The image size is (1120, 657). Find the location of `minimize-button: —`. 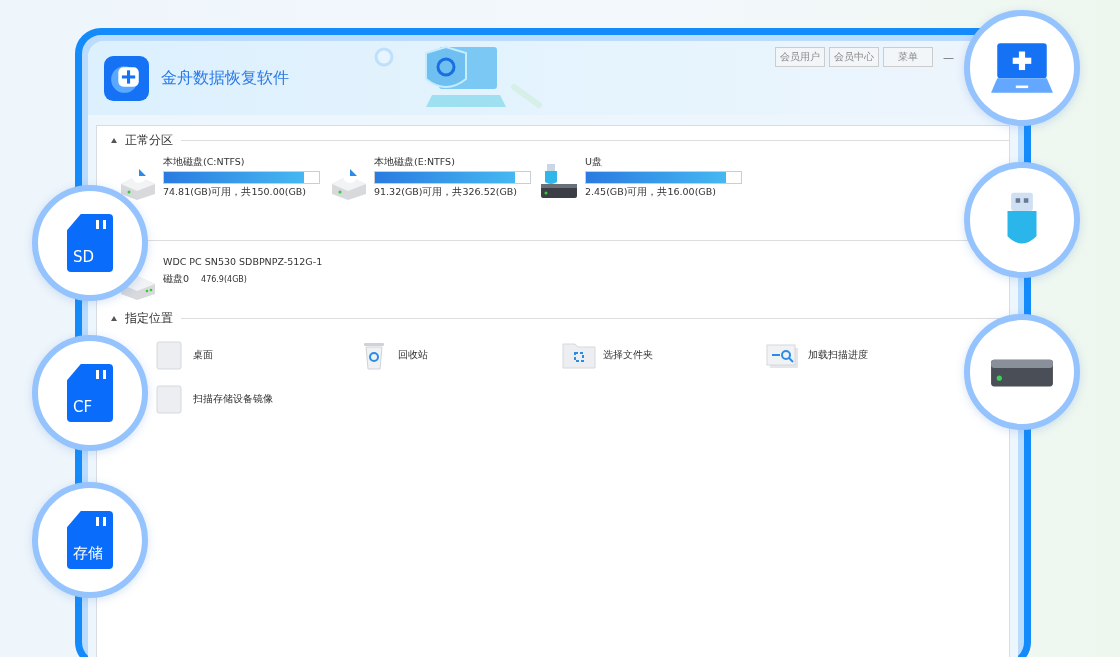

minimize-button: — is located at coordinates (948, 57).